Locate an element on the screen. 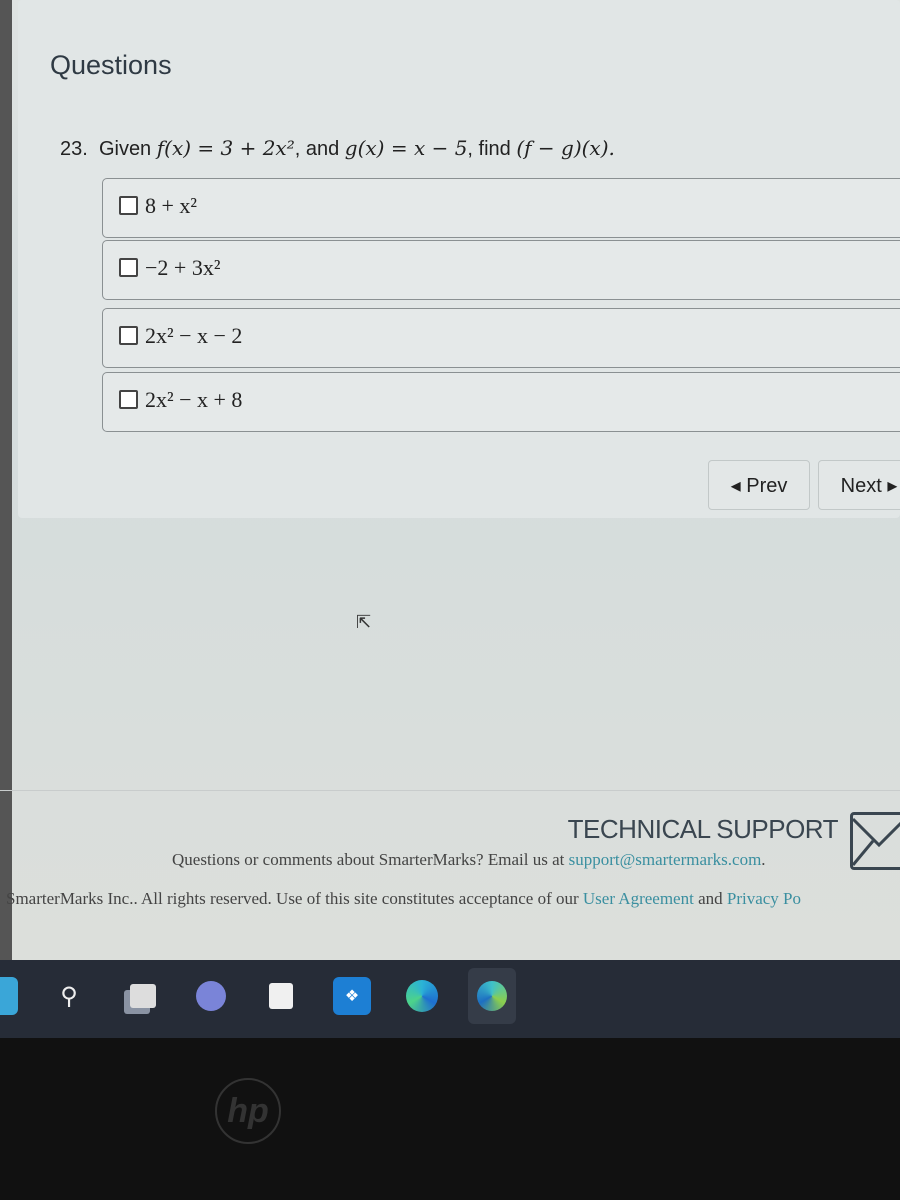  mouse-cursor-icon: ⇱ is located at coordinates (364, 622).